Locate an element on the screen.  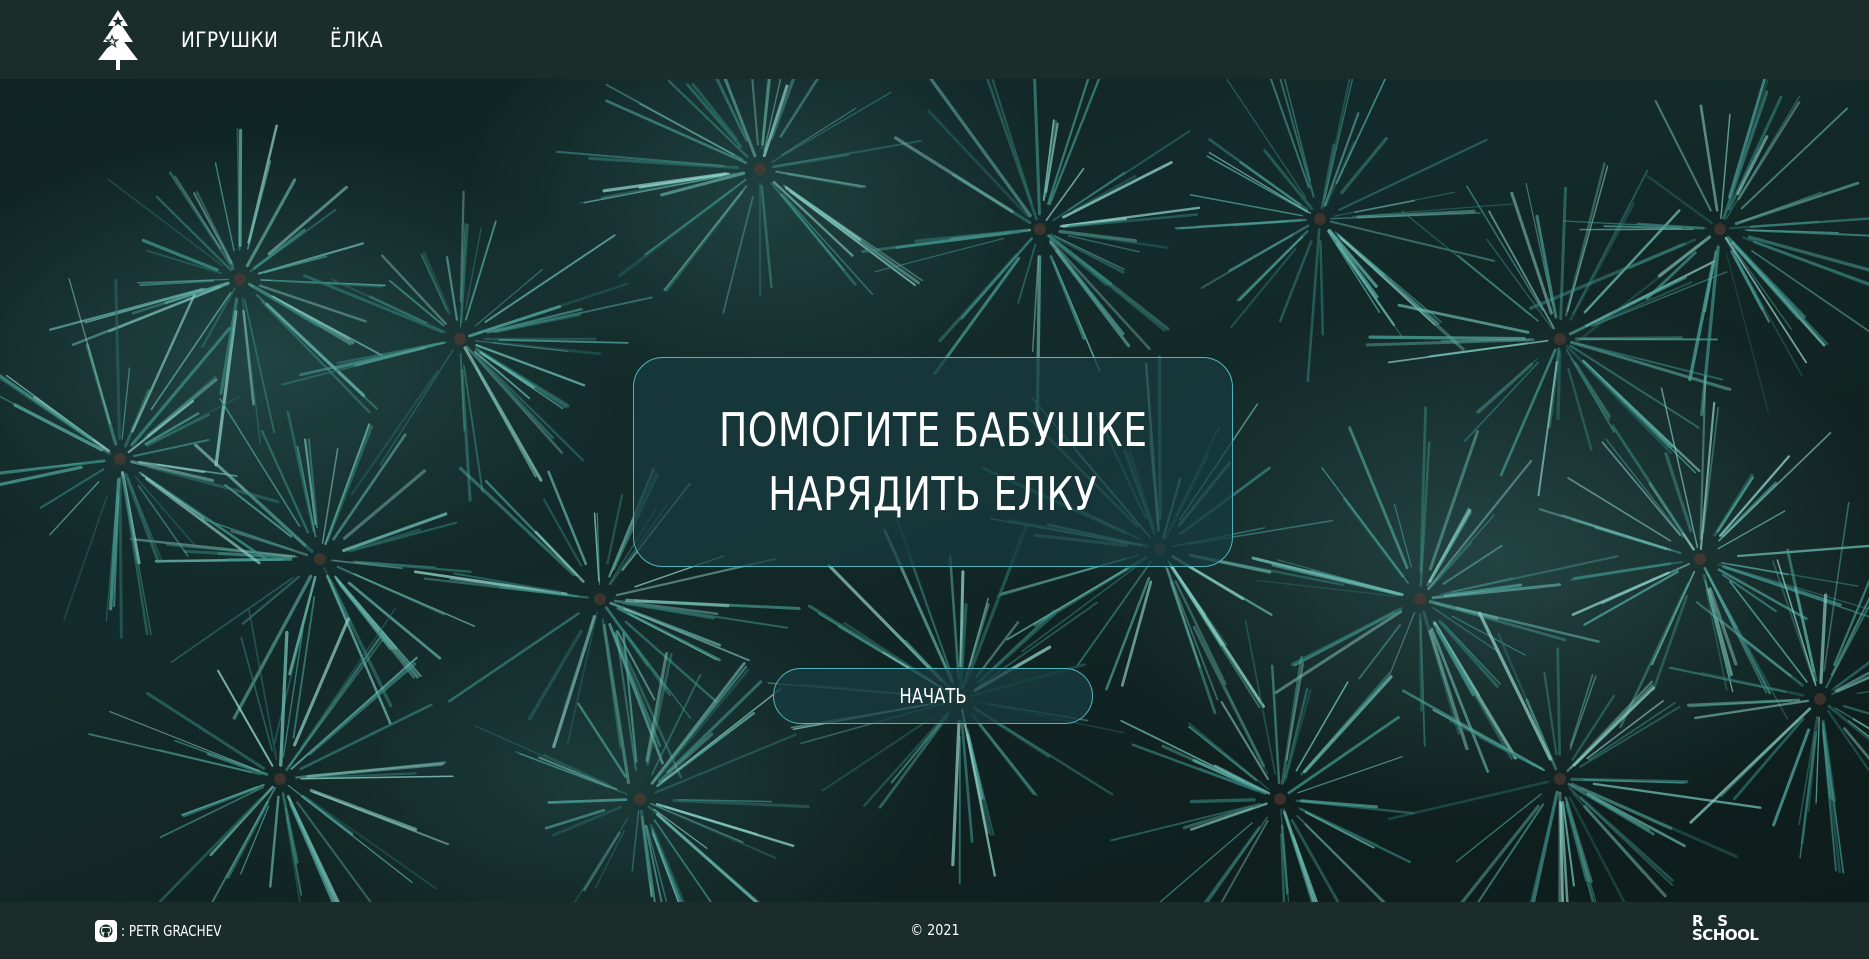
footer-bar: : PETR GRACHEV © 2021 R S SCHOOL is located at coordinates (934, 930).